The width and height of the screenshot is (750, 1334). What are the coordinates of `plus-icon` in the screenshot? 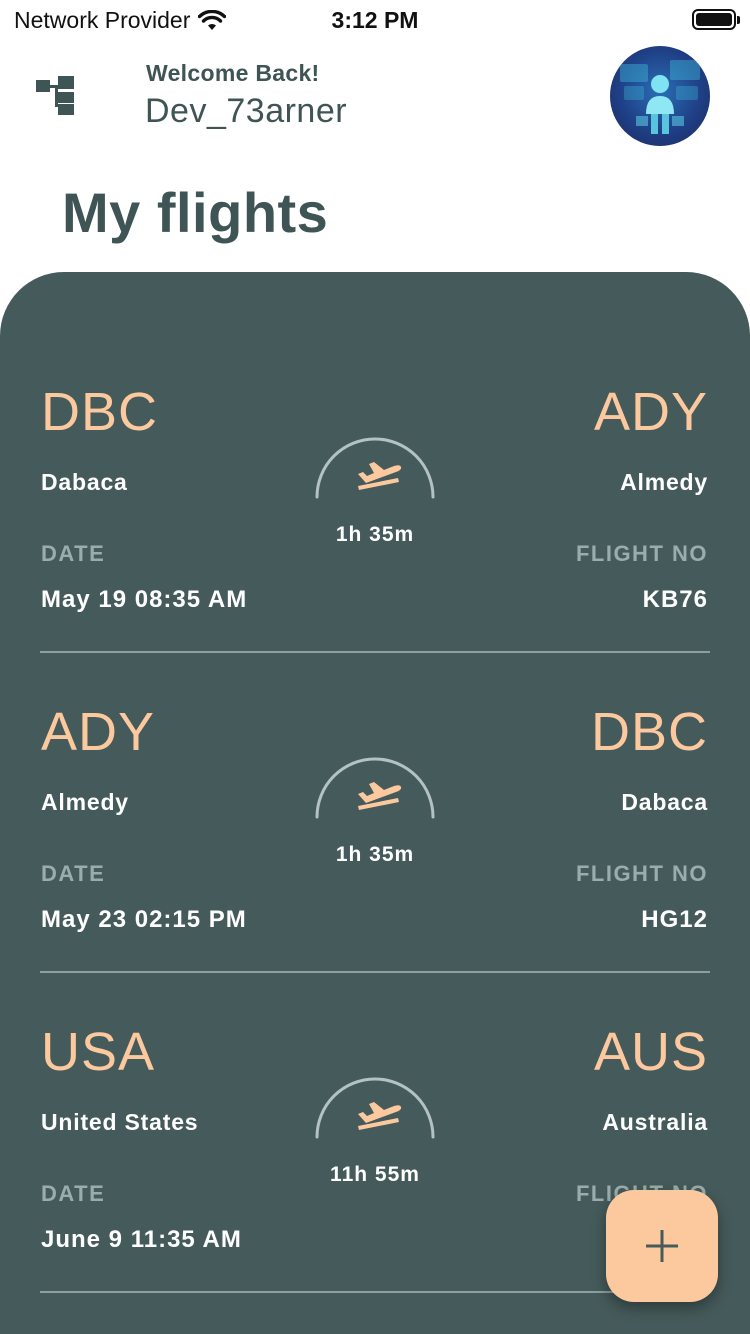 It's located at (662, 1246).